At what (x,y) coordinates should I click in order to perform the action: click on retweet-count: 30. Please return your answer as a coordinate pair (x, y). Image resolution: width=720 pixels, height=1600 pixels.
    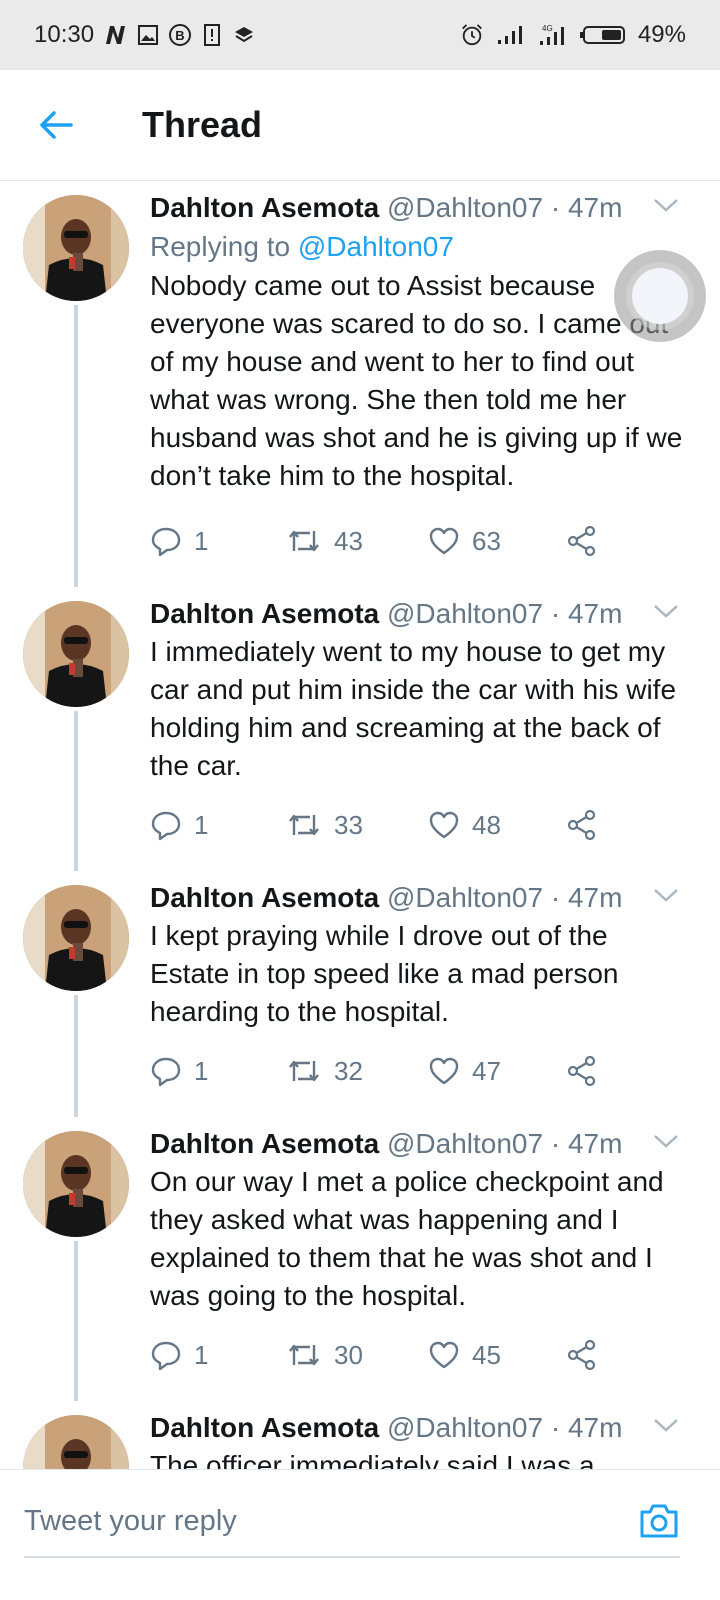
    Looking at the image, I should click on (348, 1354).